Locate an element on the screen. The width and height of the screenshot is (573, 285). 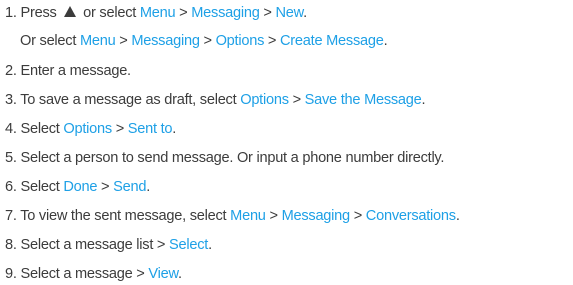
instruction-text: Or select is located at coordinates (50, 41).